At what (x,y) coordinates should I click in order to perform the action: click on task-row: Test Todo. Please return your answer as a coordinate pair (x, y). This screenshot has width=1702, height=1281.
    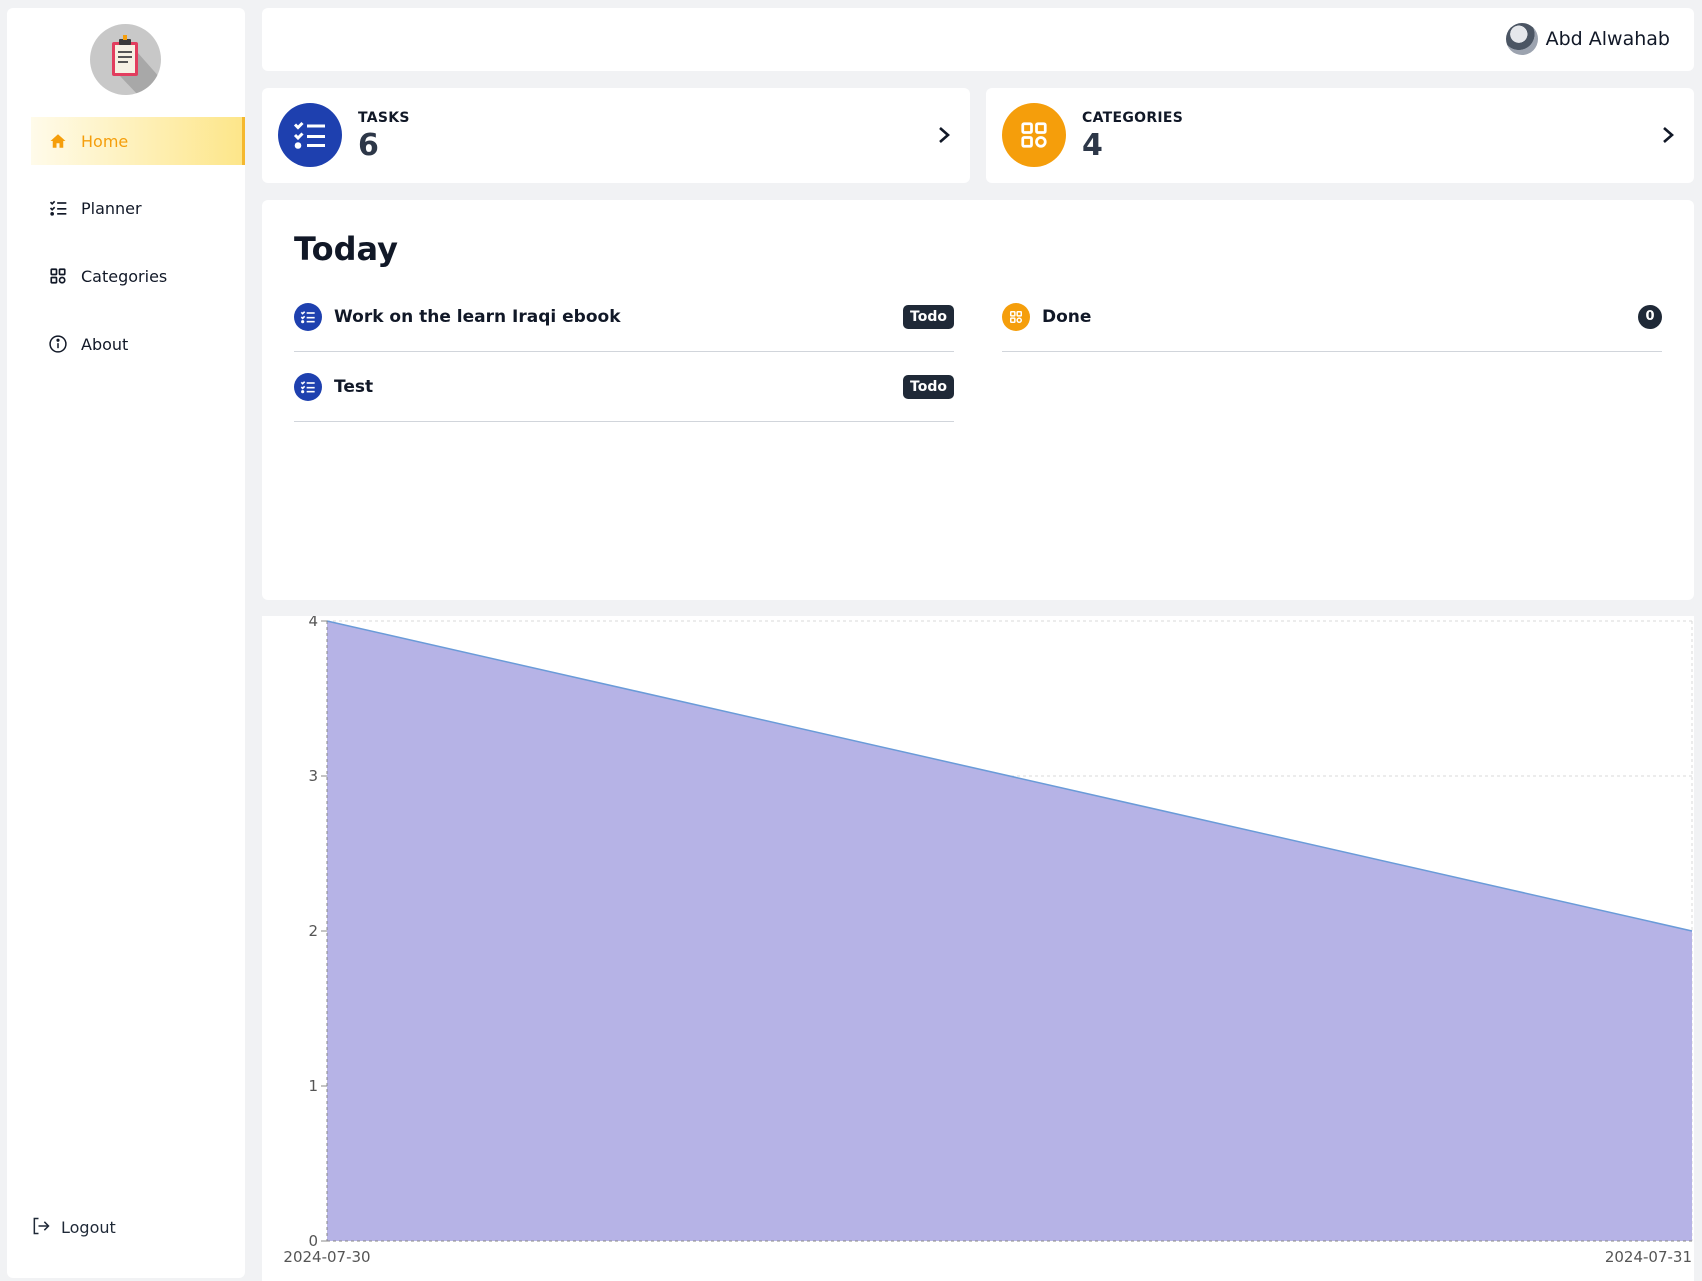
    Looking at the image, I should click on (624, 387).